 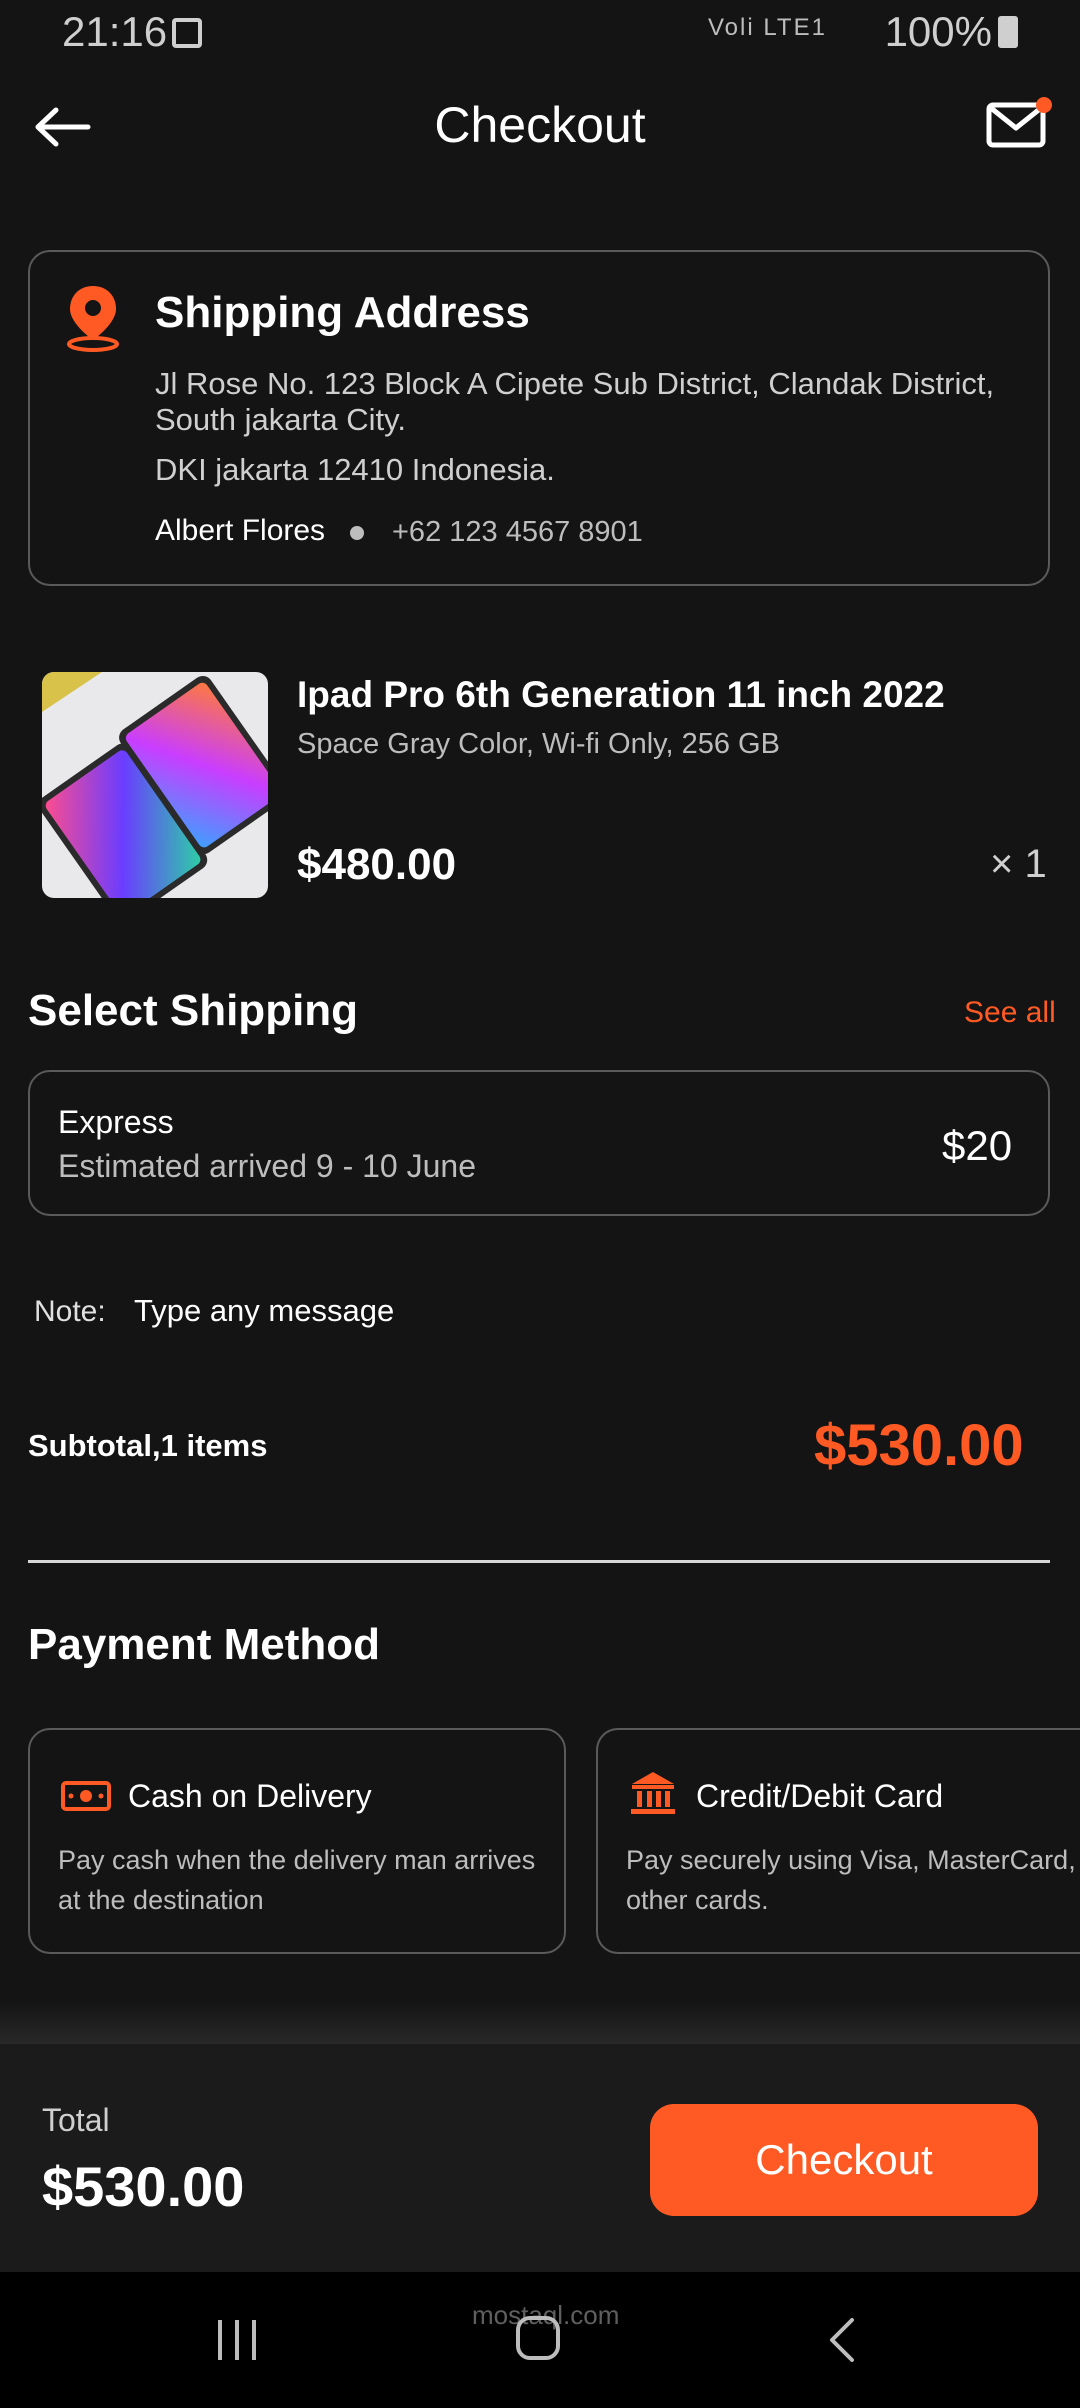 What do you see at coordinates (621, 694) in the screenshot?
I see `product-name: Ipad Pro 6th Generation 11 inch 2022` at bounding box center [621, 694].